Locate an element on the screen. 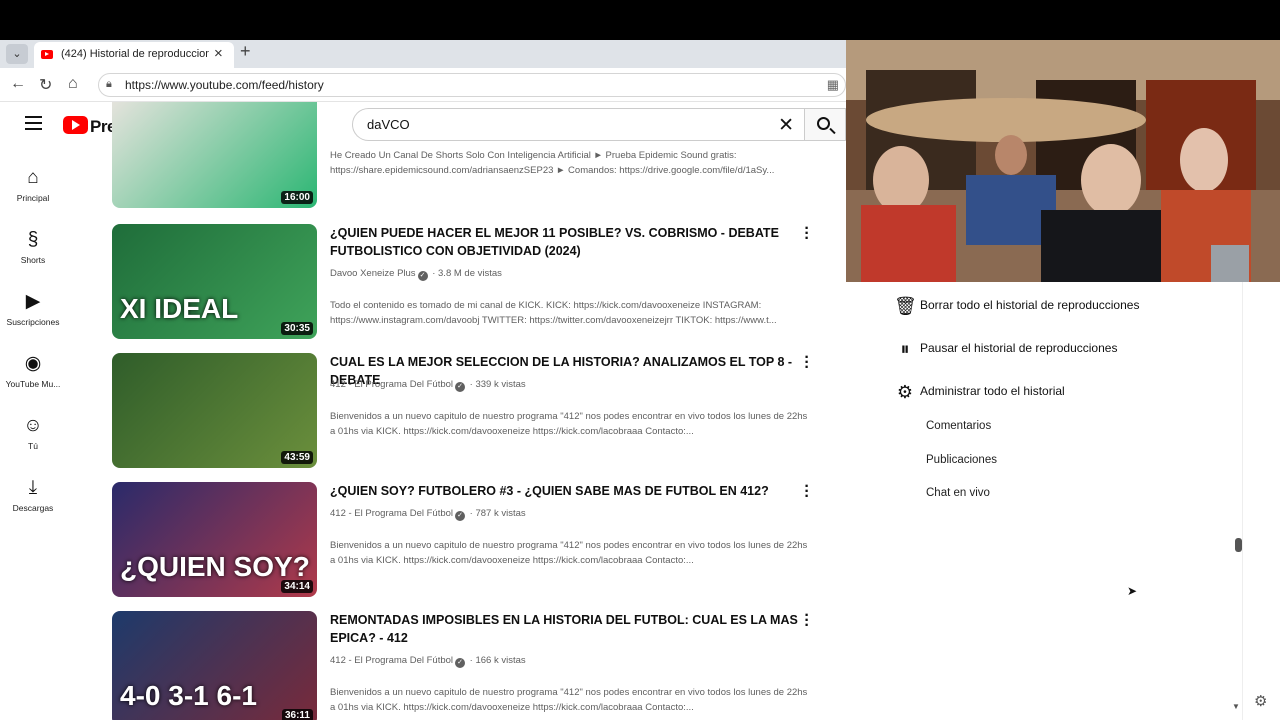 This screenshot has width=1280, height=720. video-meta: Davoo Xeneize Plus ✓ · 3.8 M de vistas is located at coordinates (416, 274).